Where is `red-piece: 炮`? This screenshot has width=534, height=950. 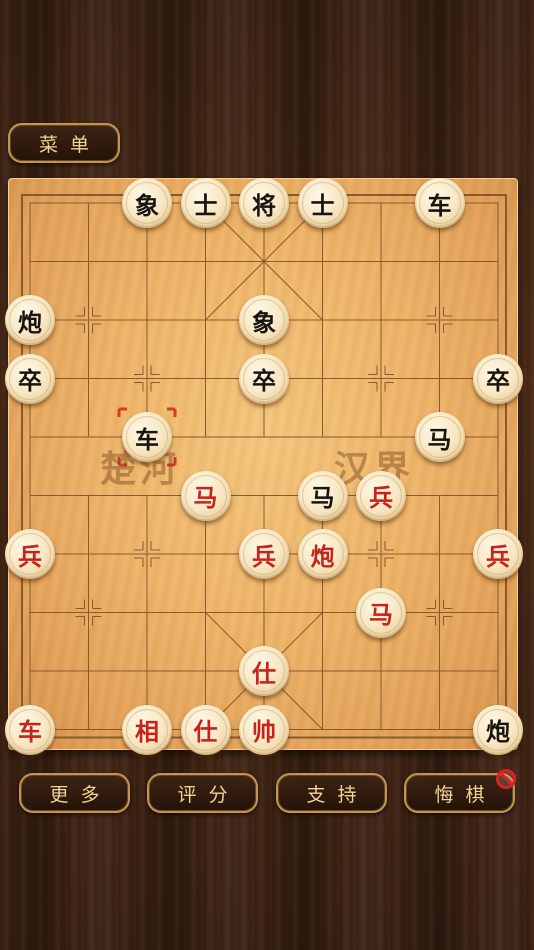
red-piece: 炮 is located at coordinates (322, 554).